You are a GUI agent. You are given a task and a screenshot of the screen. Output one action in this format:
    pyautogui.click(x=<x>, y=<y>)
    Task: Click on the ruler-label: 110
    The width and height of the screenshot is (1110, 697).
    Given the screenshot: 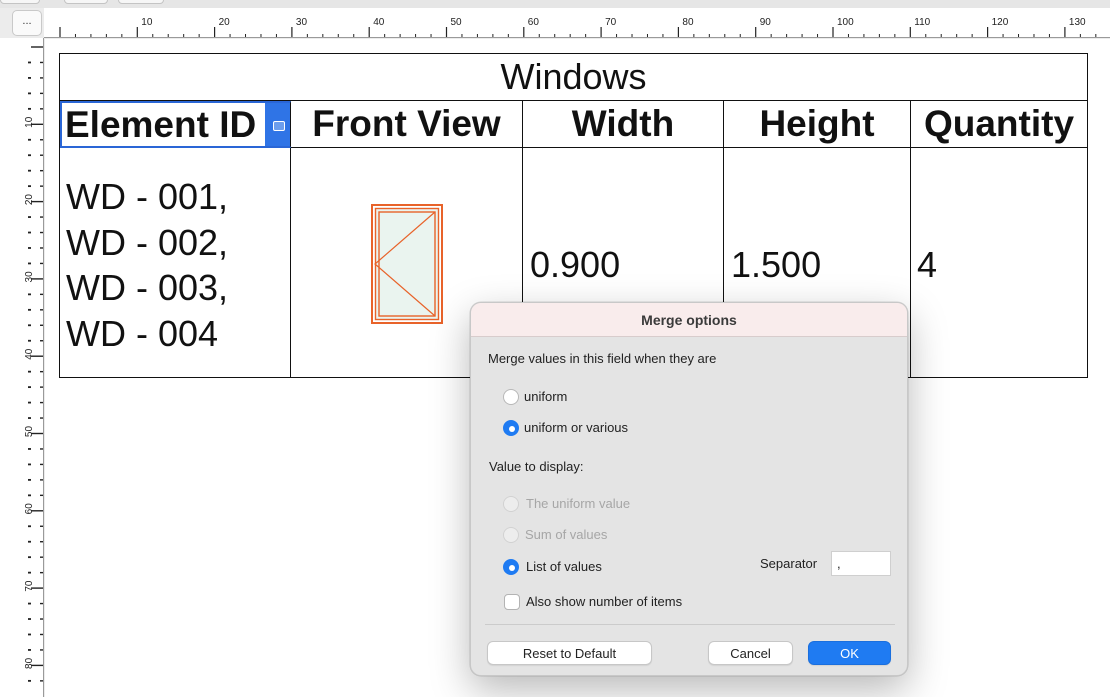 What is the action you would take?
    pyautogui.click(x=922, y=22)
    